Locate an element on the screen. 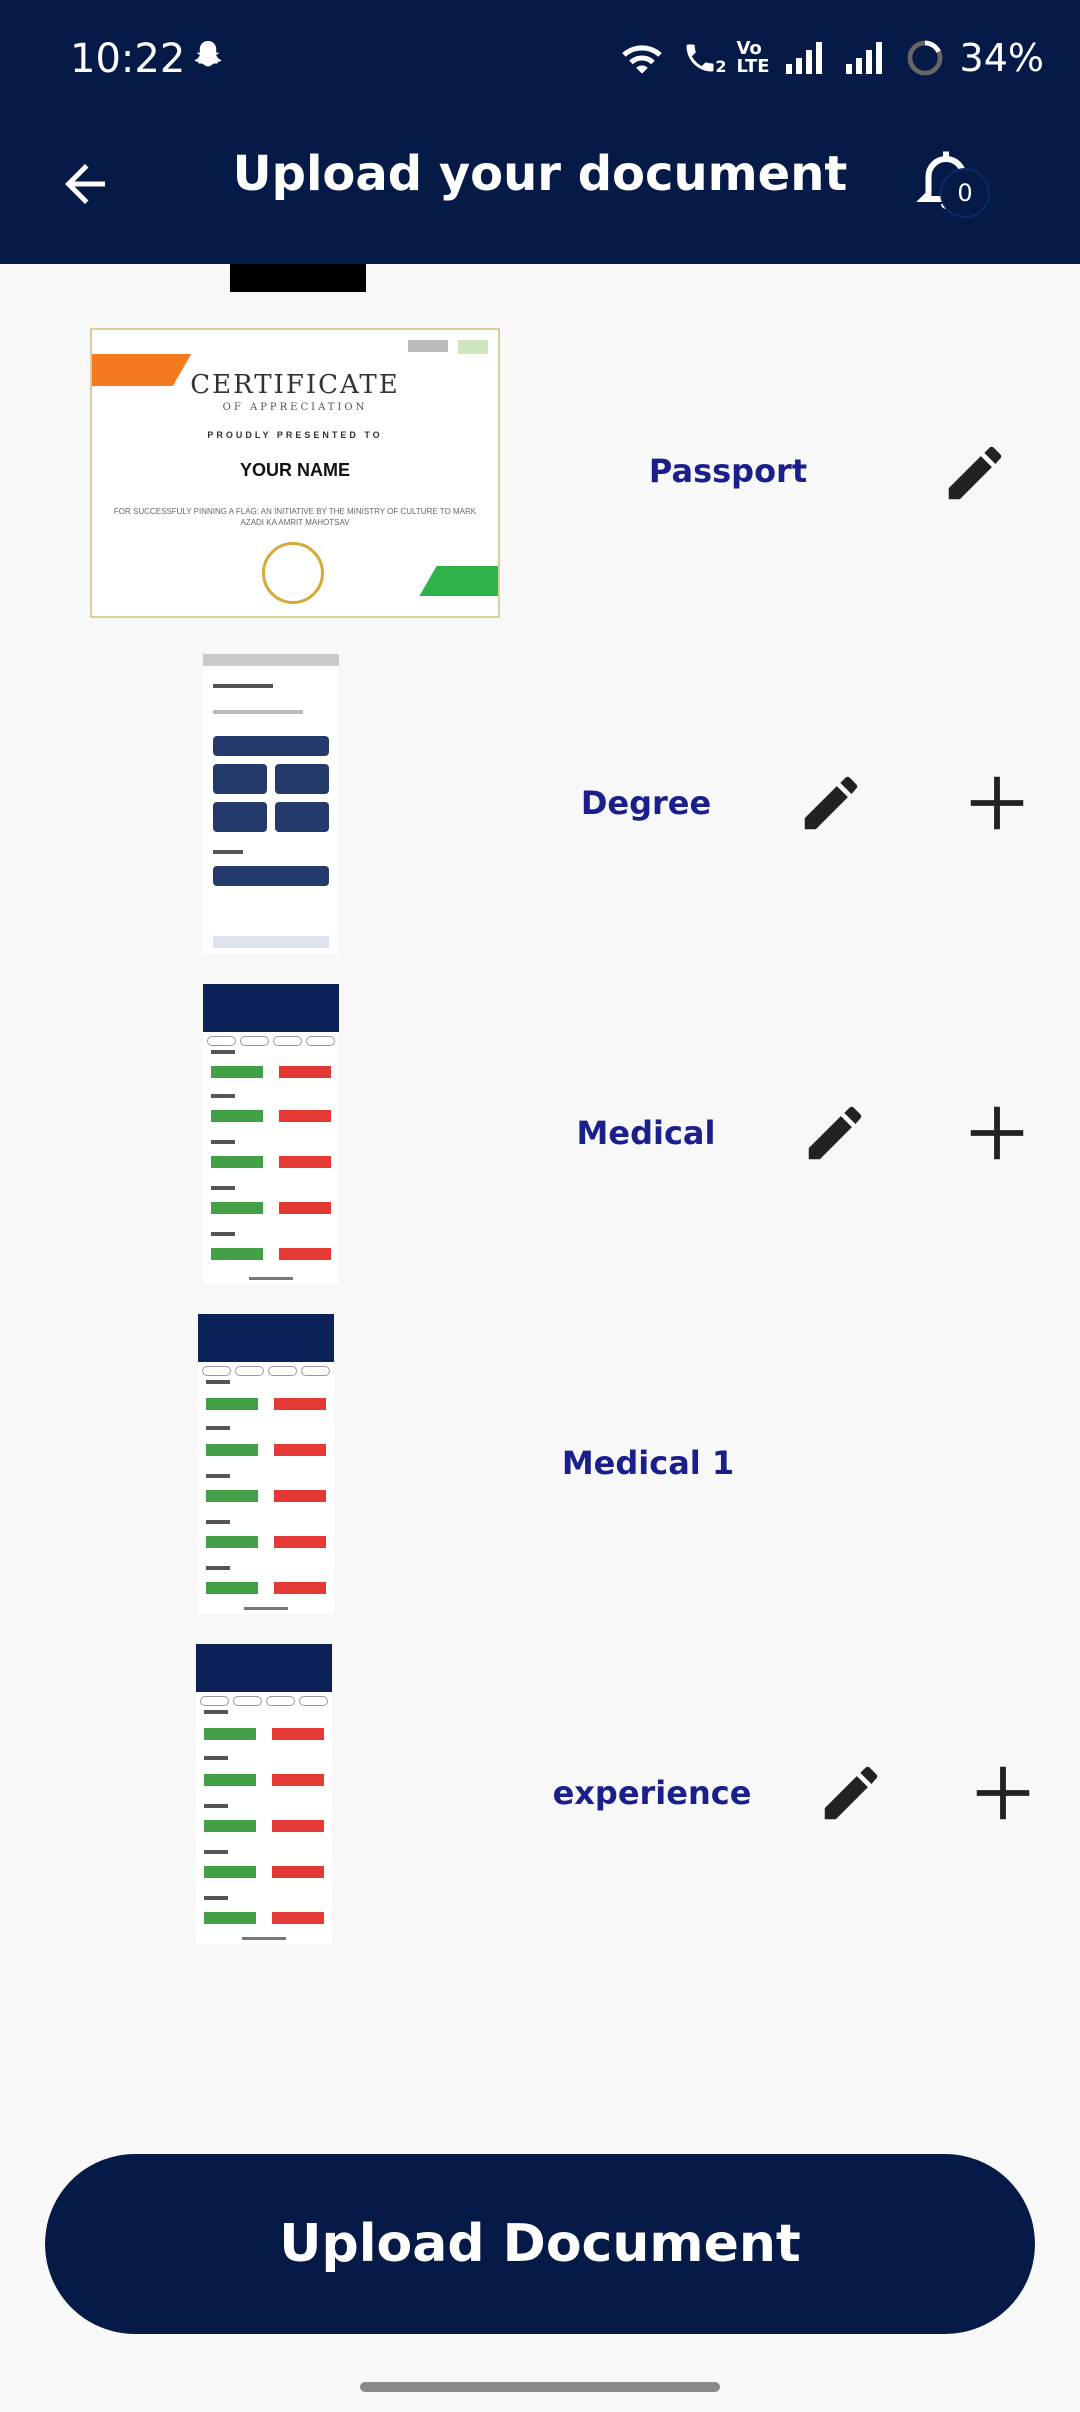  certificate-title: CERTIFICATE is located at coordinates (295, 385).